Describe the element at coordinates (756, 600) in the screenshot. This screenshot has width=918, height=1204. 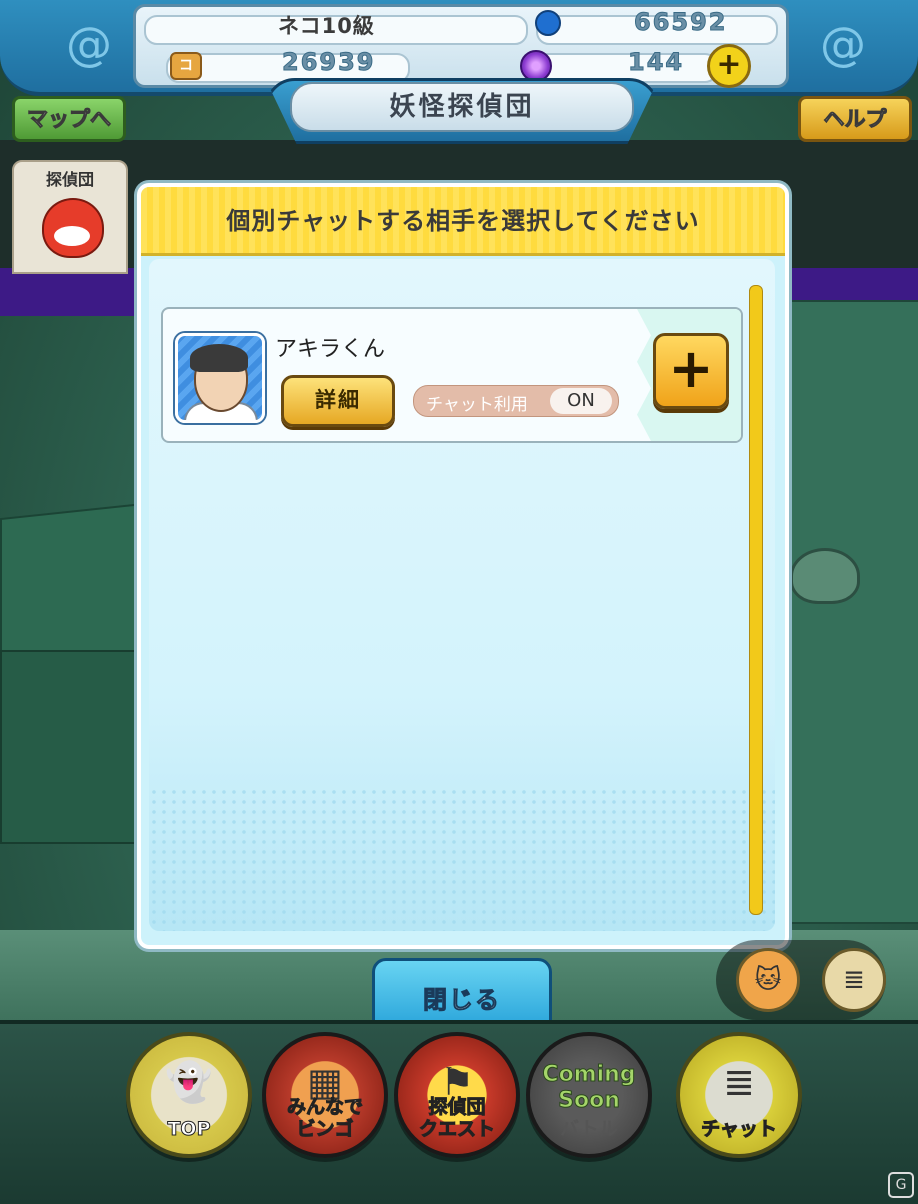
I see `dialog-scrollbar` at that location.